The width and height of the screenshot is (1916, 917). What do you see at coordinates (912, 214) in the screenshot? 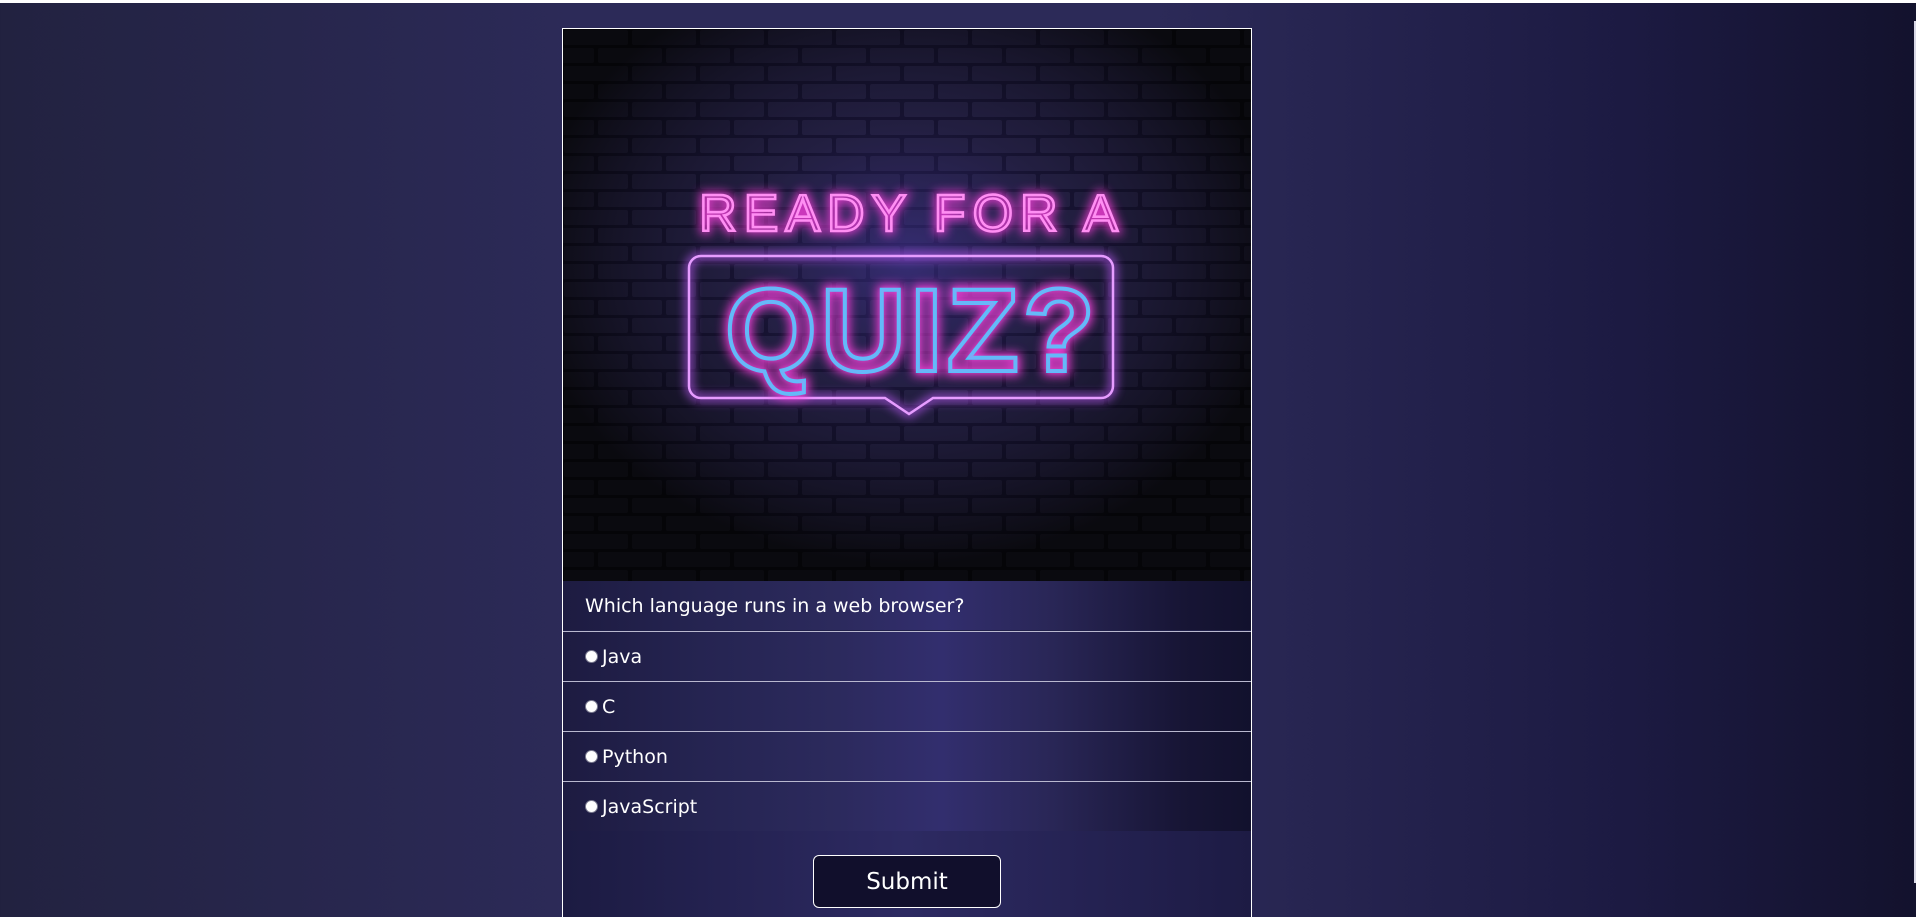
I see `ready-for-a-text: READY FOR A` at bounding box center [912, 214].